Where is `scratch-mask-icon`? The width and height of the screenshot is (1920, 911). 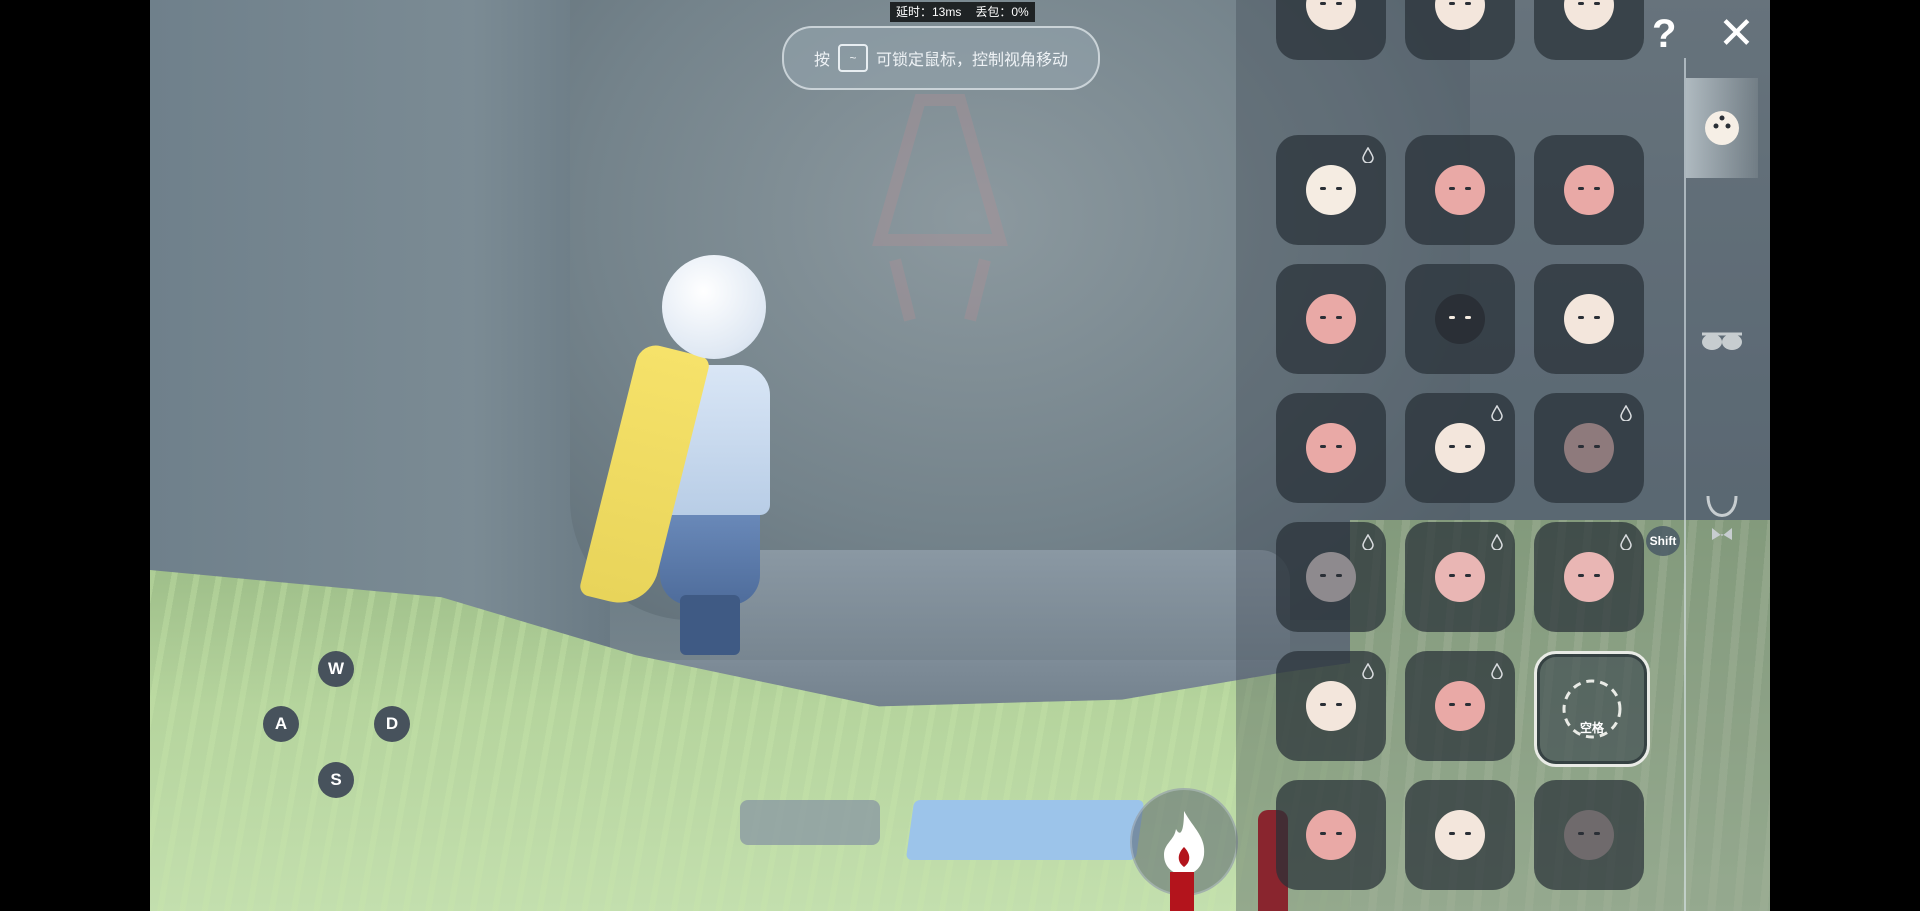
scratch-mask-icon is located at coordinates (1460, 190).